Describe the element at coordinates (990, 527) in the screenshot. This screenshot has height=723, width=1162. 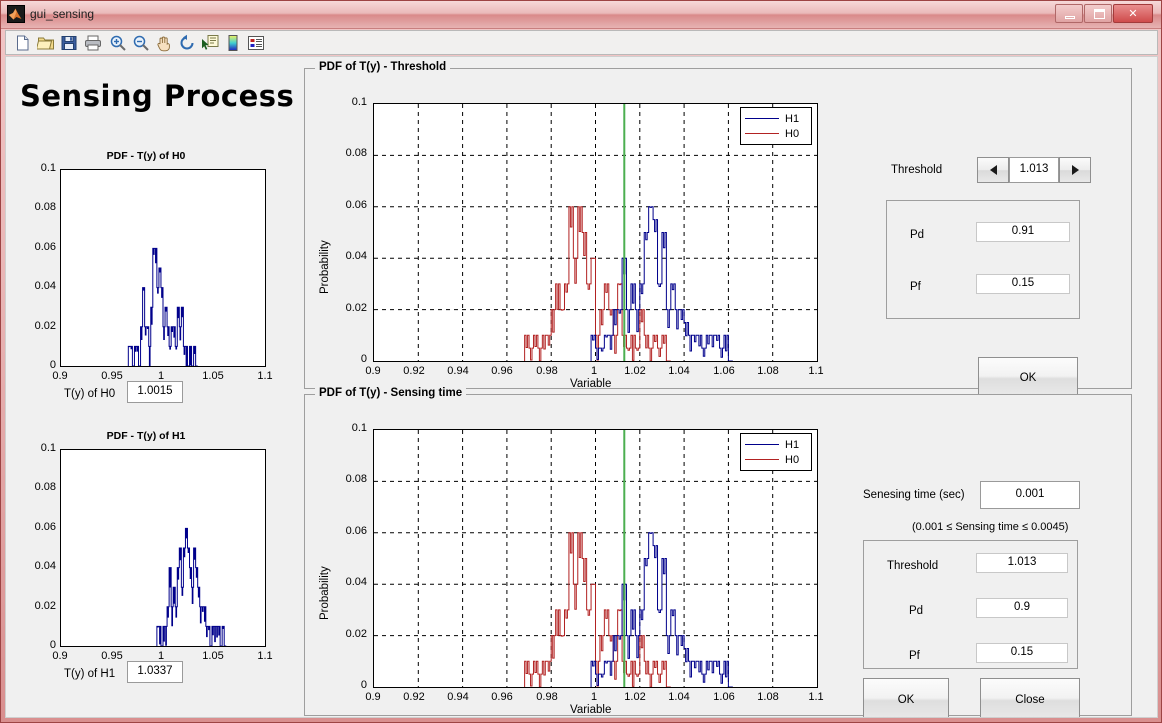
I see `sensing-time-range-note: (0.001 ≤ Sensing time ≤ 0.0045)` at that location.